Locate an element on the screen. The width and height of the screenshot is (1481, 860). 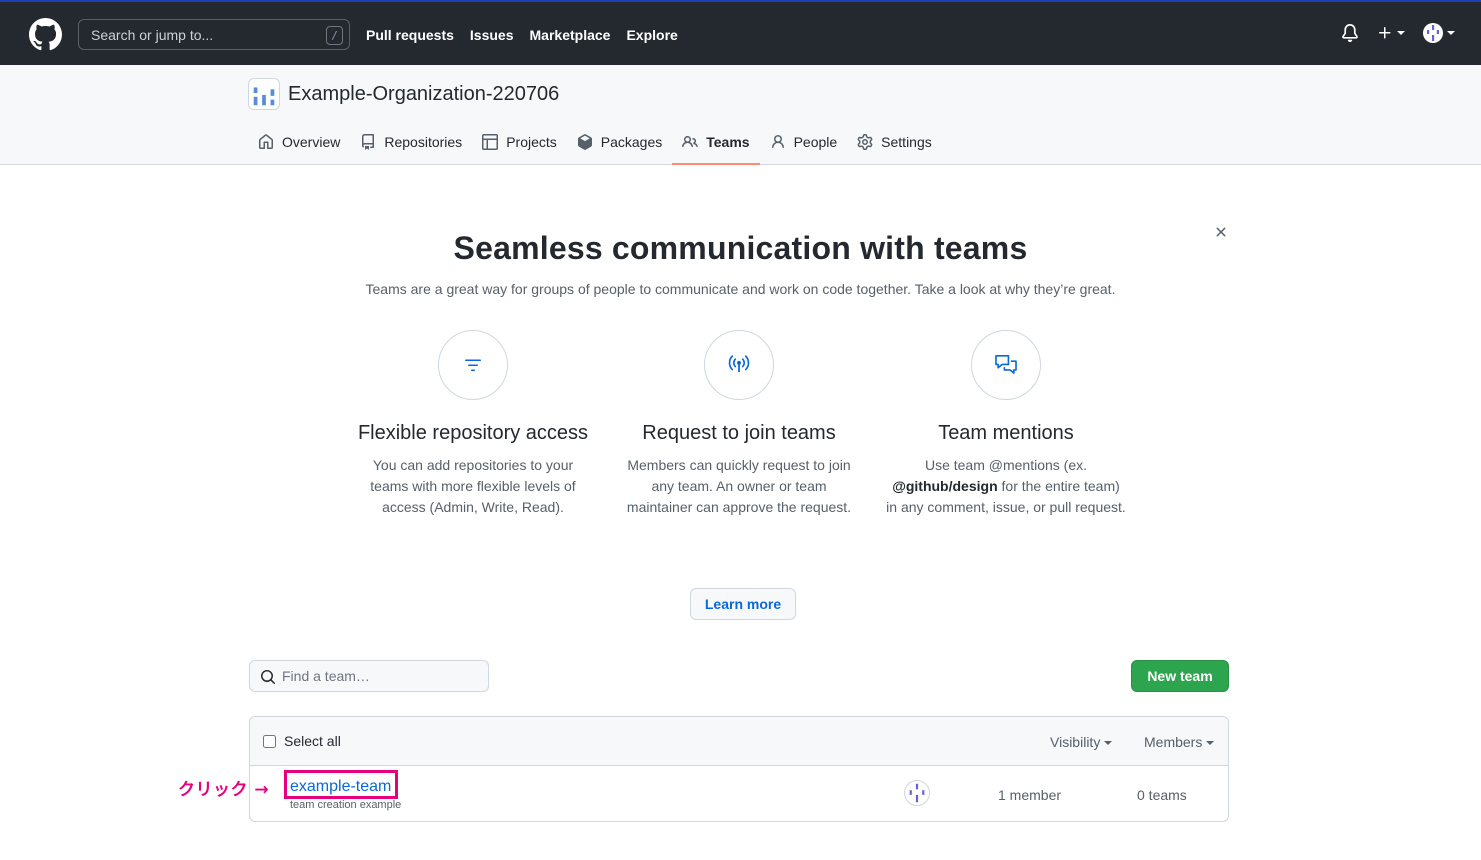
select-all-checkbox is located at coordinates (269, 741).